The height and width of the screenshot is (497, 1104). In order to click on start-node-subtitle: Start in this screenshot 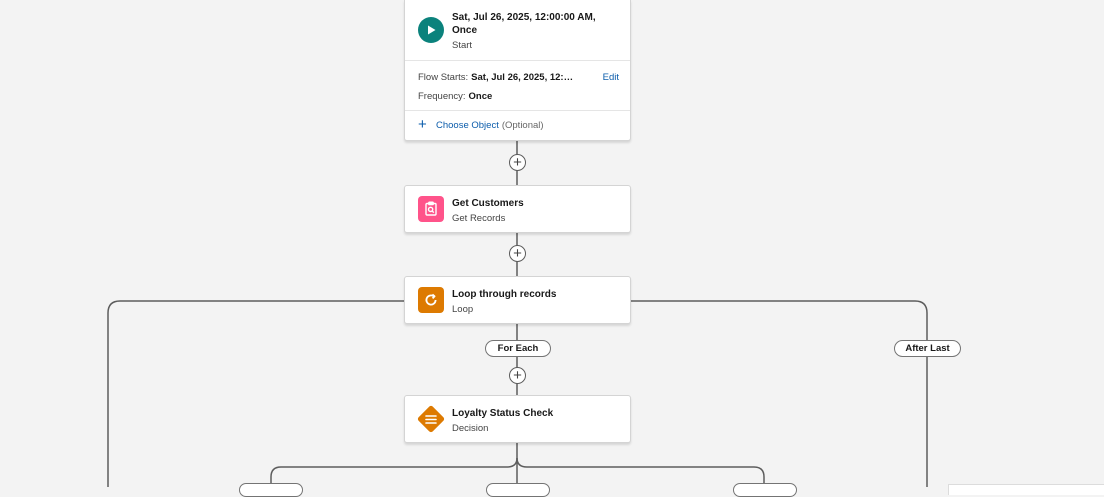, I will do `click(462, 45)`.